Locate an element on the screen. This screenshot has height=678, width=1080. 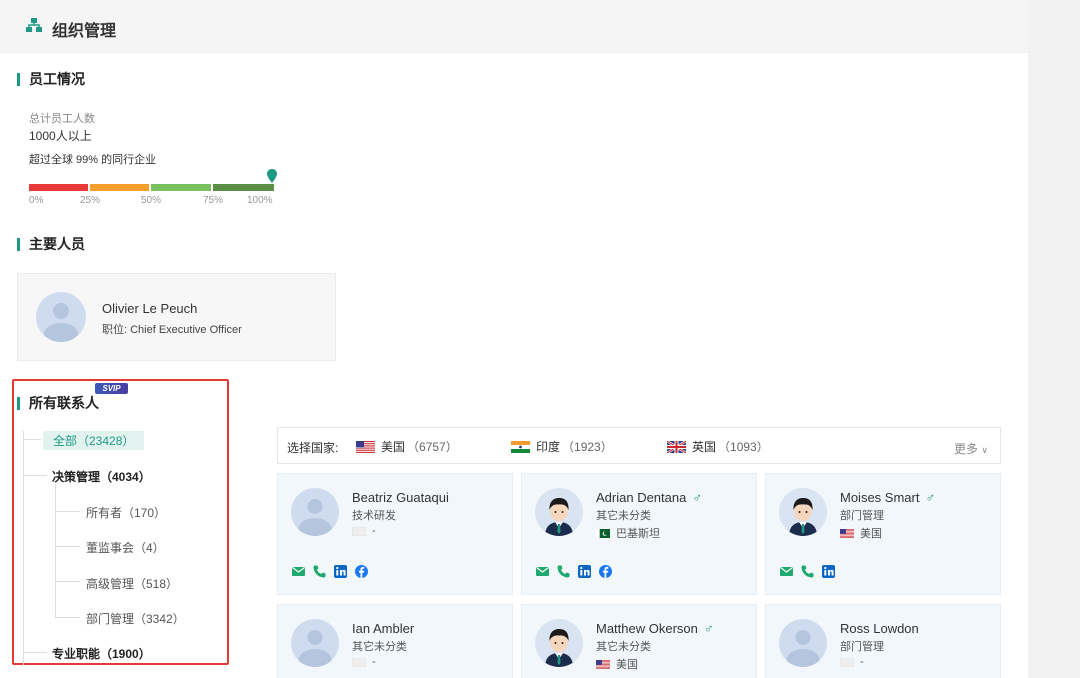
country-option-uk: 英国 （1093） is located at coordinates (718, 446).